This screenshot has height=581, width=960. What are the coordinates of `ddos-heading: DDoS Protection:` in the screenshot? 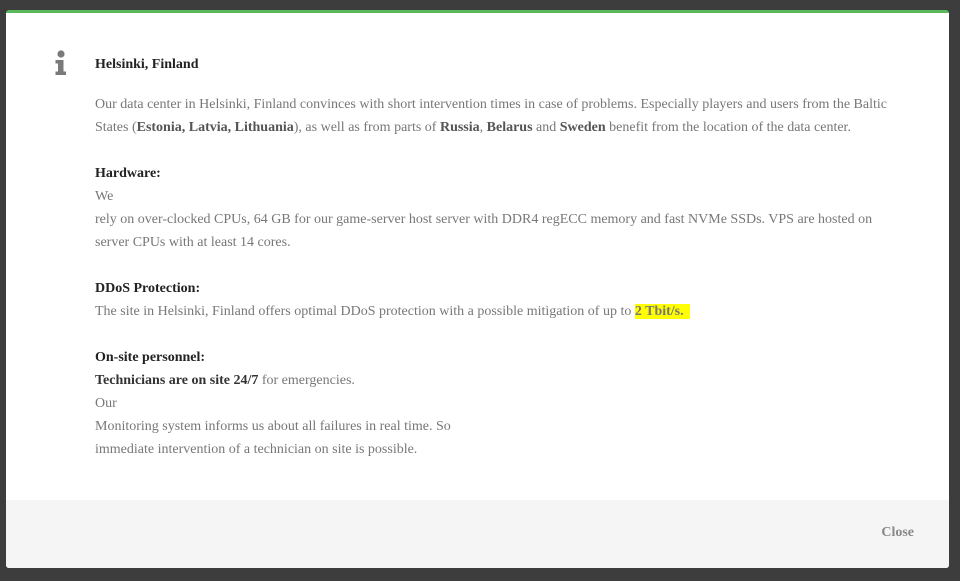 It's located at (148, 288).